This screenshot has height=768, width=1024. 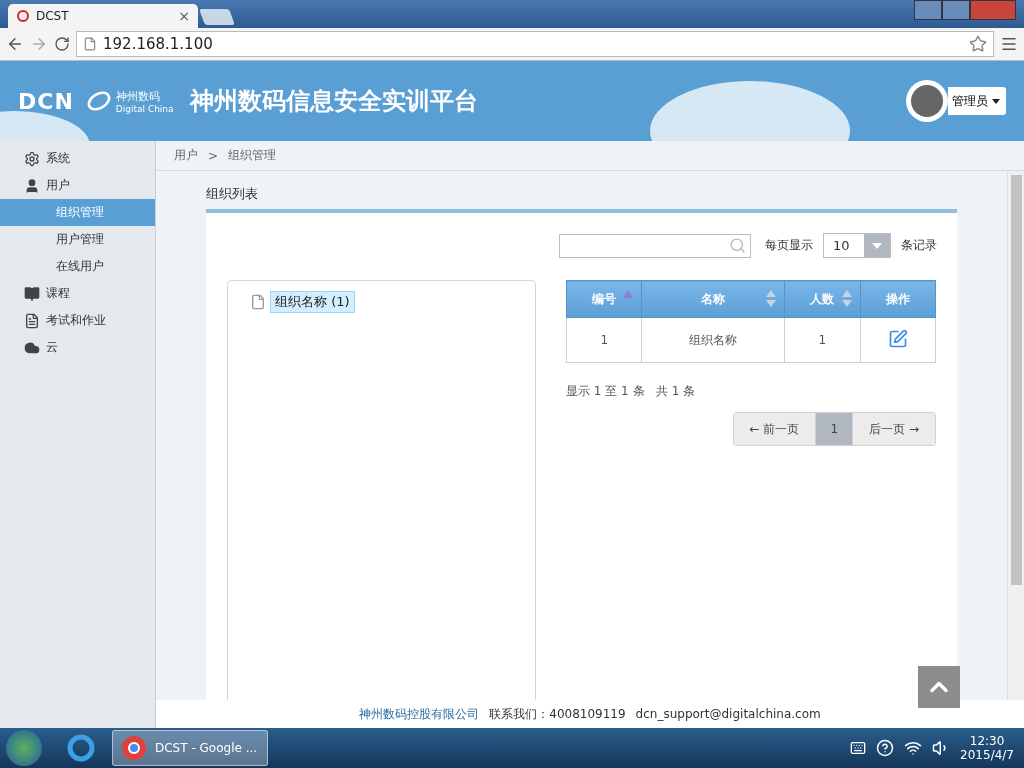 What do you see at coordinates (631, 391) in the screenshot?
I see `record-summary: 显示 1 至 1 条 共 1 条` at bounding box center [631, 391].